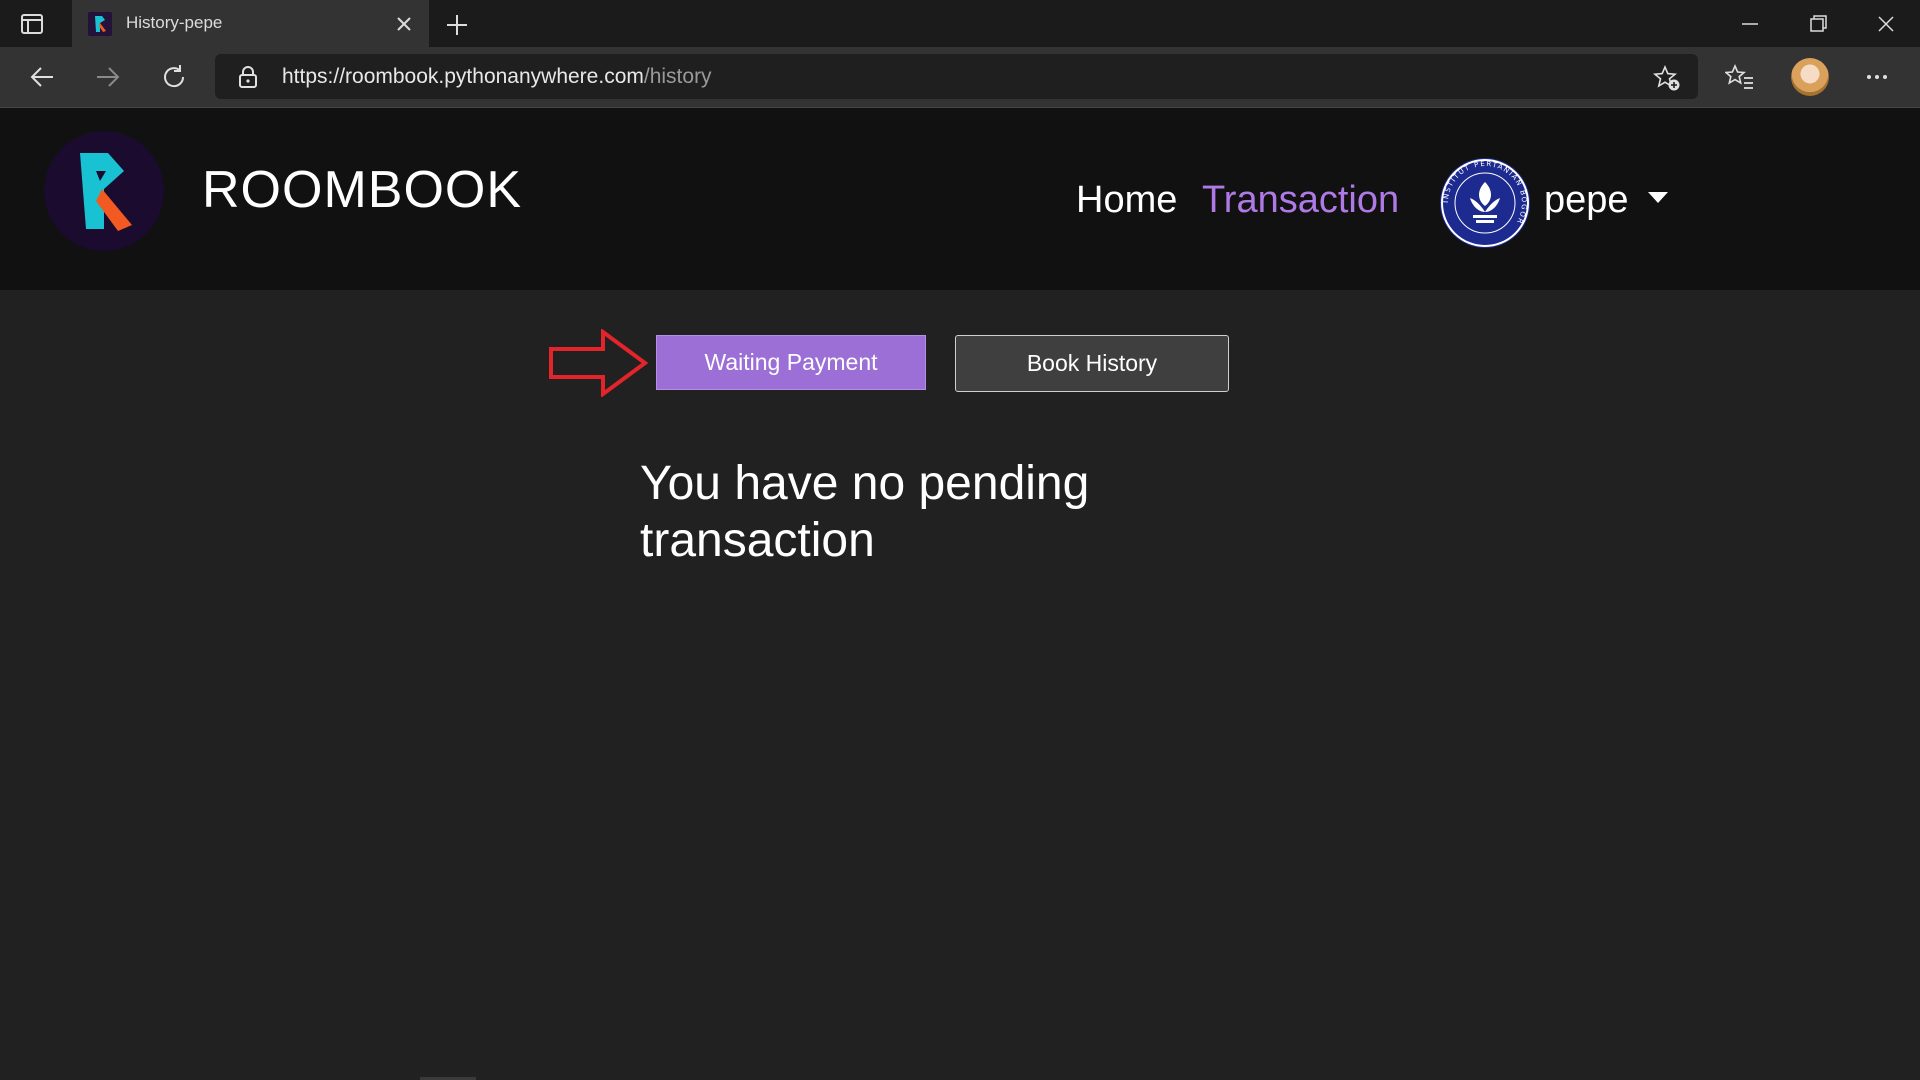  What do you see at coordinates (108, 77) in the screenshot?
I see `forward-arrow-icon` at bounding box center [108, 77].